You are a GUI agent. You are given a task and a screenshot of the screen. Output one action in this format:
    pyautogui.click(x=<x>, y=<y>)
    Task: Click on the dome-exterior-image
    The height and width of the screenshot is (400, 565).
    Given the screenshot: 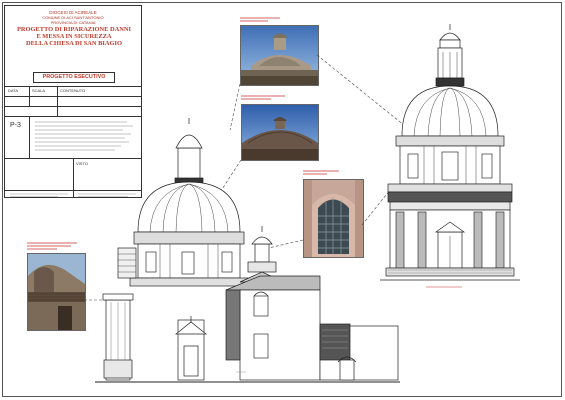 What is the action you would take?
    pyautogui.click(x=279, y=55)
    